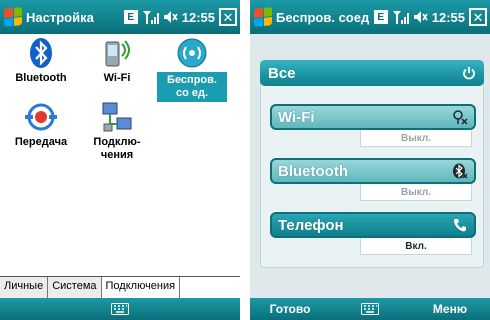 This screenshot has height=320, width=490. I want to click on window-title: Беспров. соед, so click(323, 17).